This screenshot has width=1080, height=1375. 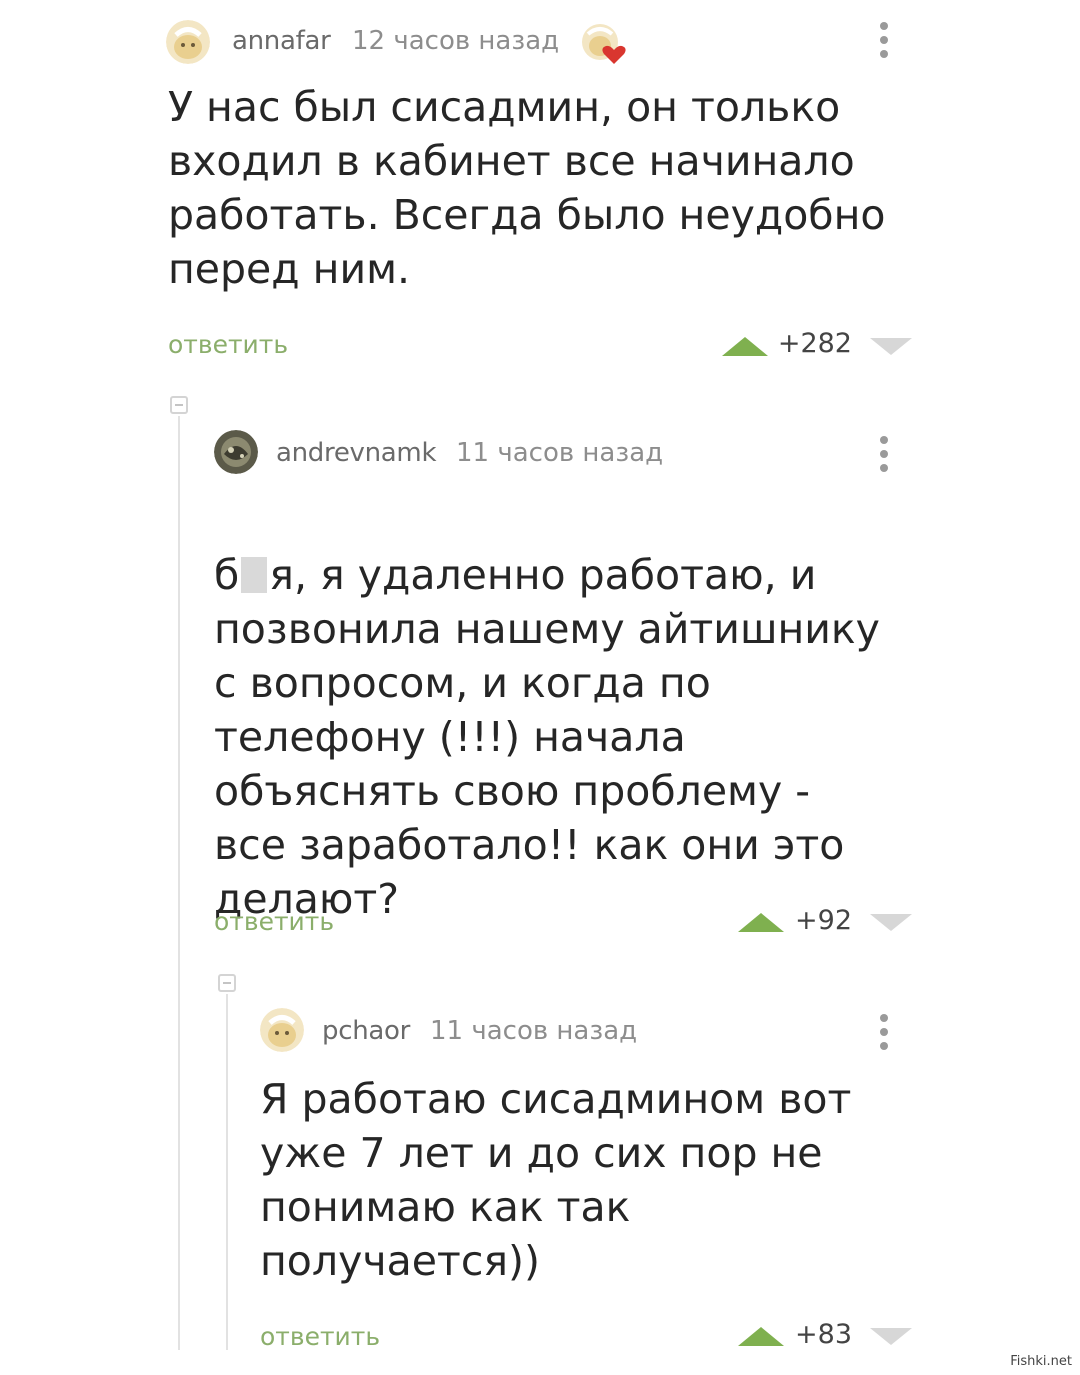 What do you see at coordinates (188, 42) in the screenshot?
I see `avatar-annafar` at bounding box center [188, 42].